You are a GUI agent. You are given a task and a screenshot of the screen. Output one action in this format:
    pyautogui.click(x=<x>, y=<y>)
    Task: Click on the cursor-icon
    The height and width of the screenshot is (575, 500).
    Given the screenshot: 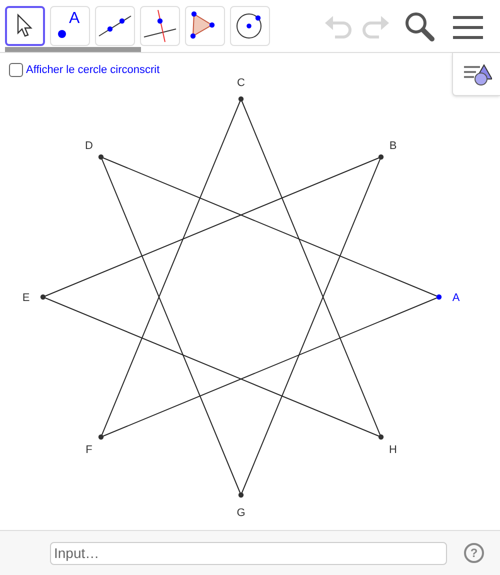 What is the action you would take?
    pyautogui.click(x=25, y=26)
    